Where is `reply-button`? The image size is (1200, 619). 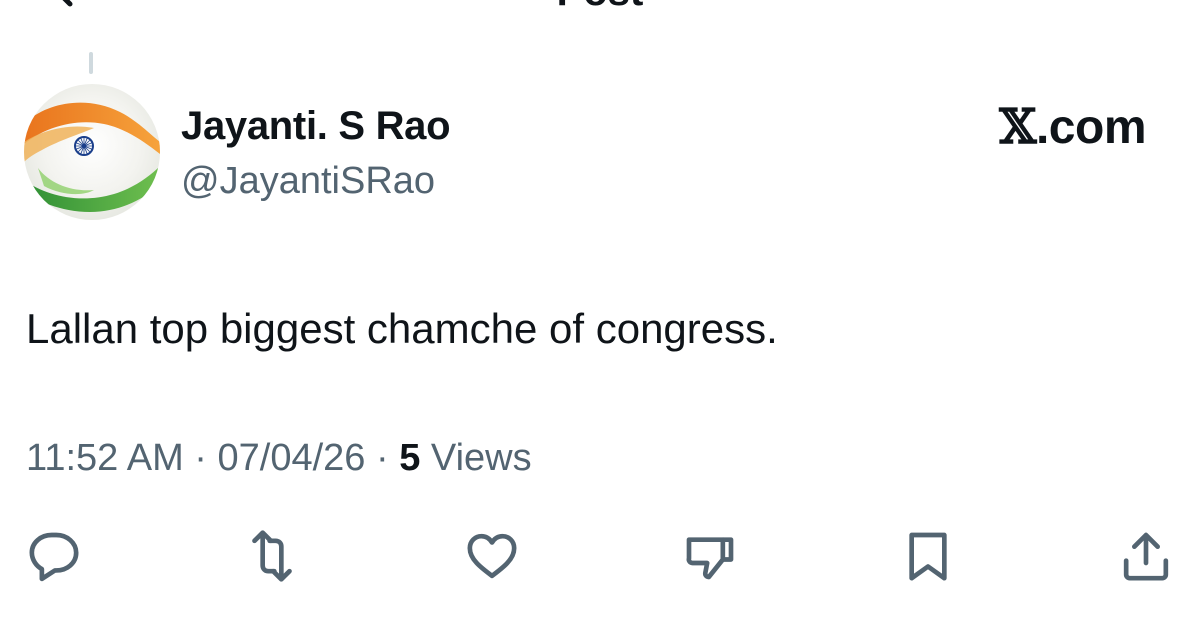 reply-button is located at coordinates (54, 556).